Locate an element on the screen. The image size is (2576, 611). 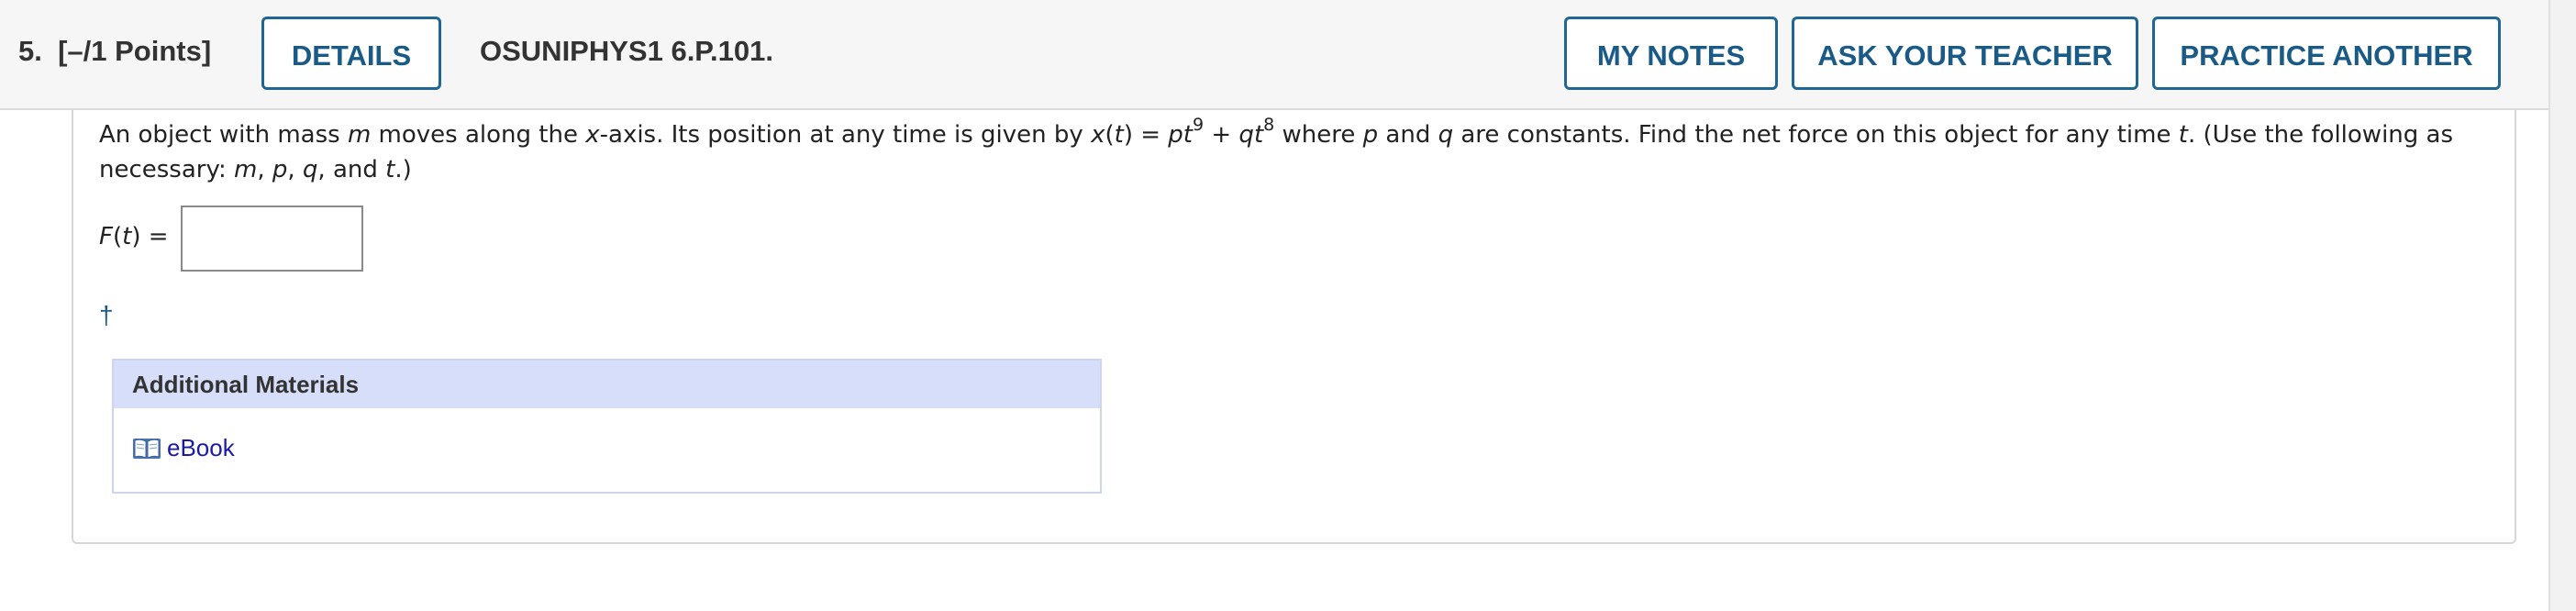
question-points: 5. [–/1 Points] is located at coordinates (114, 51).